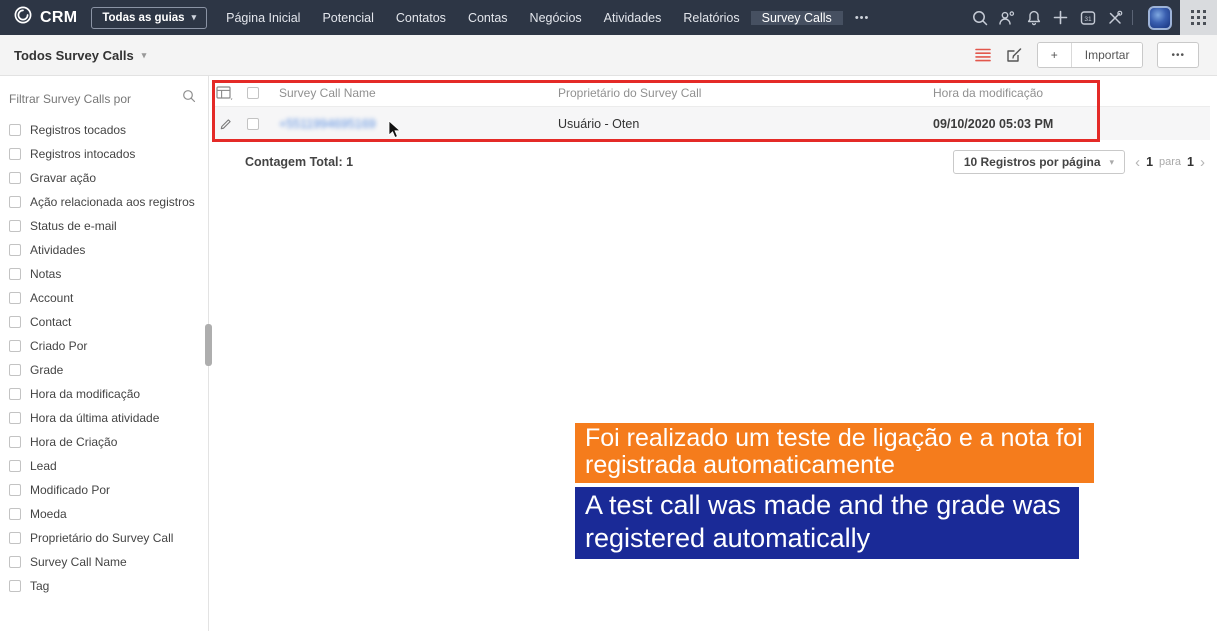 The width and height of the screenshot is (1217, 631). I want to click on navbar-icons: 31, so click(1091, 17).